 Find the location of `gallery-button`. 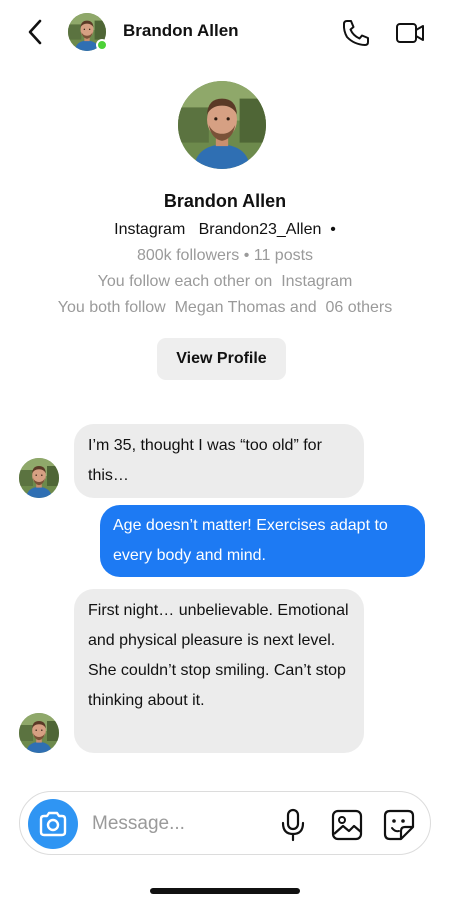

gallery-button is located at coordinates (347, 825).